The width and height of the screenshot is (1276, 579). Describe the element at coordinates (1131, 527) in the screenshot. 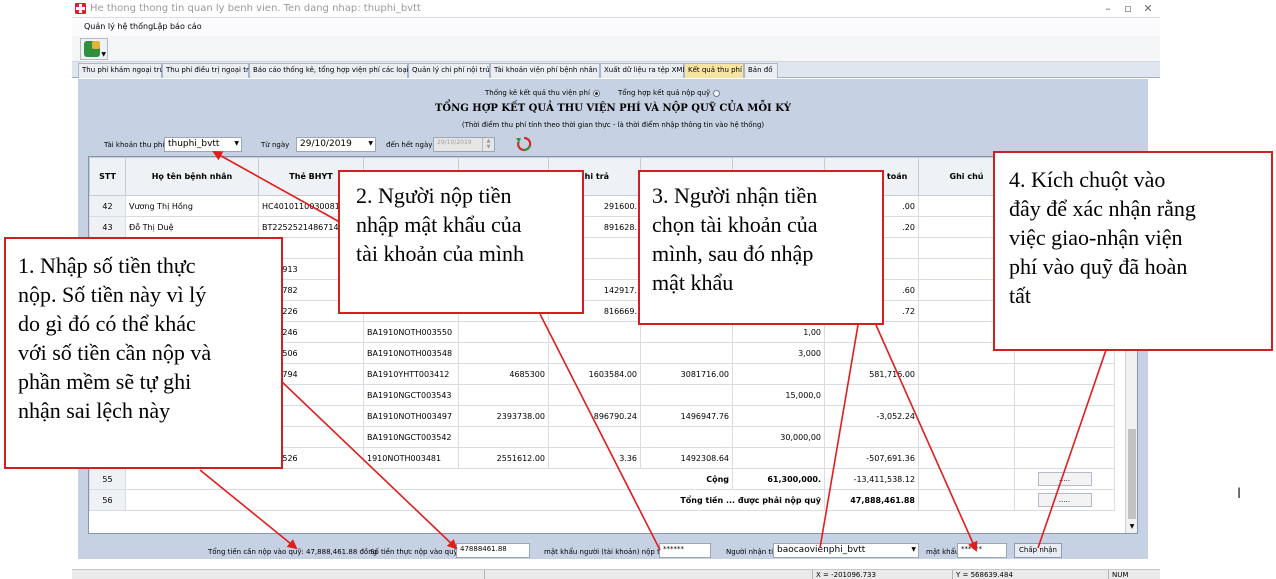

I see `scroll-down-icon: ▼` at that location.